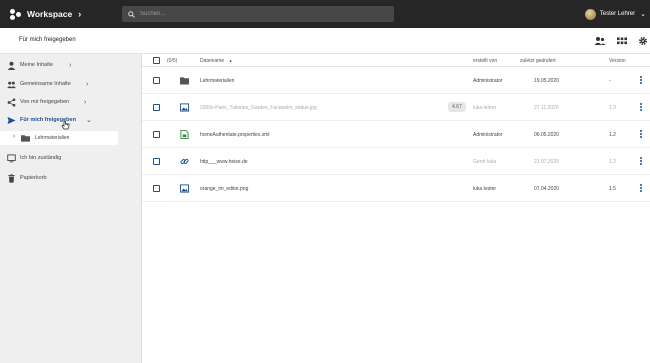  What do you see at coordinates (11, 65) in the screenshot?
I see `person-icon` at bounding box center [11, 65].